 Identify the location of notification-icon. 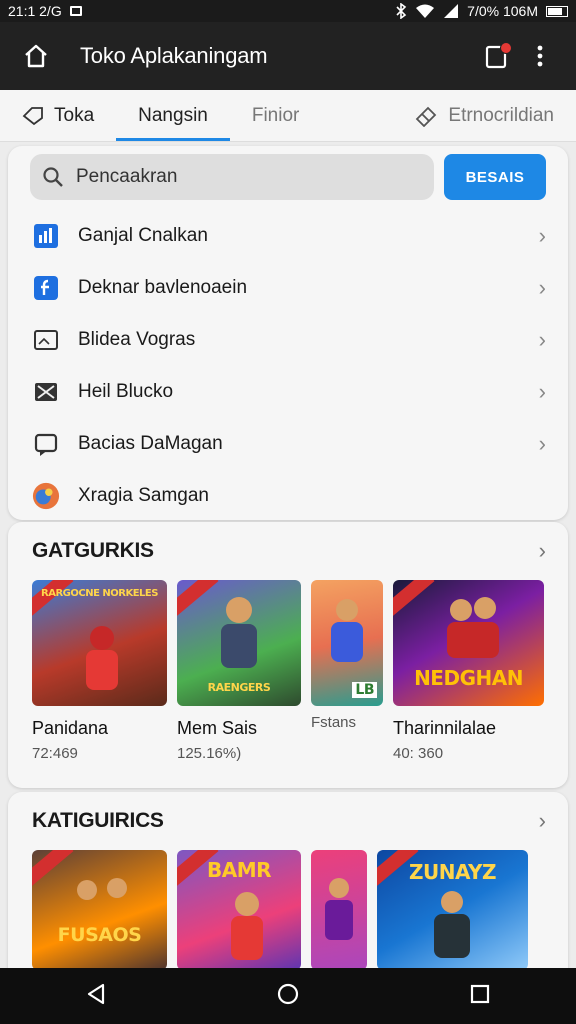
(75, 11).